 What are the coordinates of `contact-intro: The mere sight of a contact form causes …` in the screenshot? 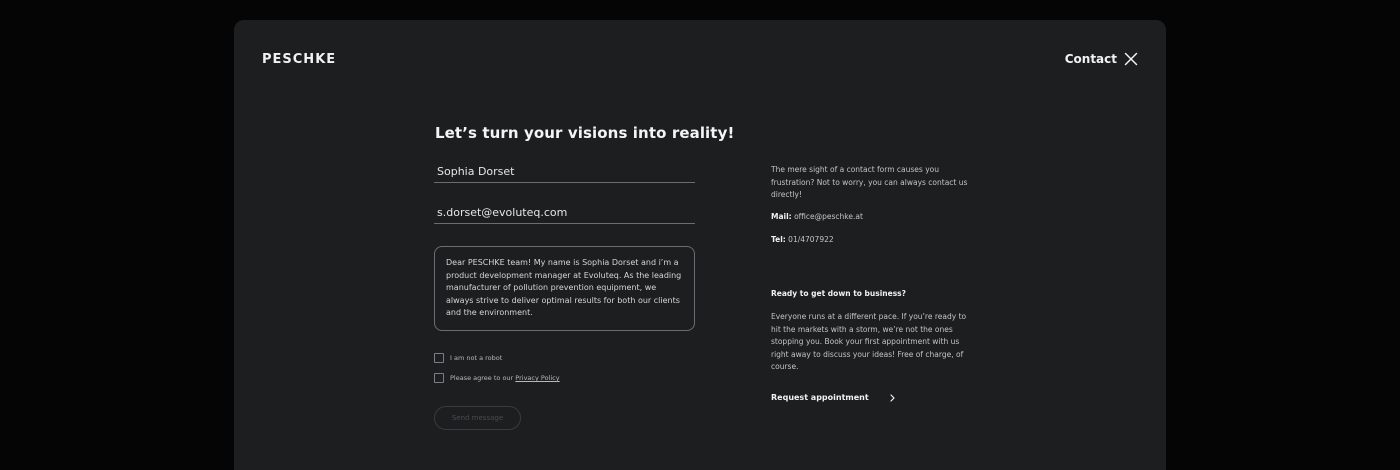 It's located at (869, 182).